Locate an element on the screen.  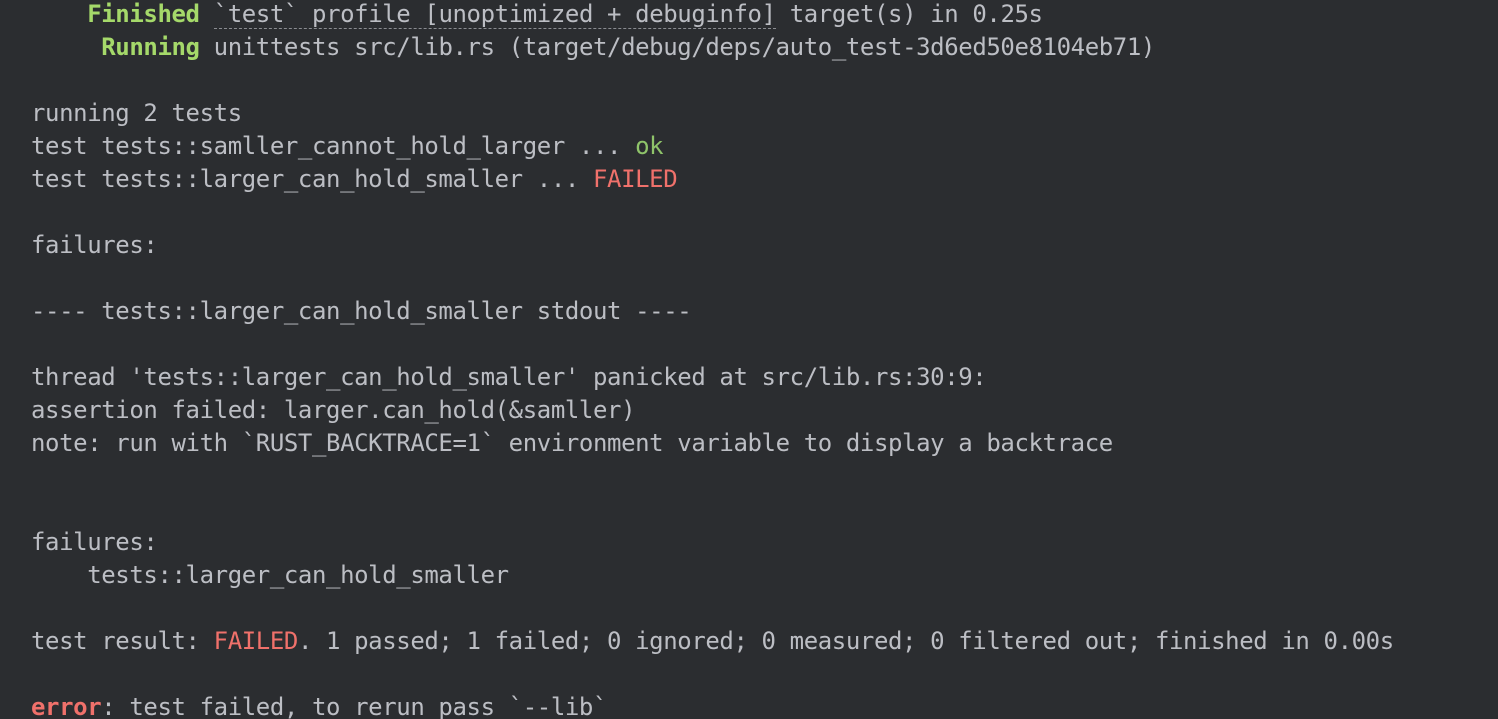
test-2-result: FAILED is located at coordinates (635, 179).